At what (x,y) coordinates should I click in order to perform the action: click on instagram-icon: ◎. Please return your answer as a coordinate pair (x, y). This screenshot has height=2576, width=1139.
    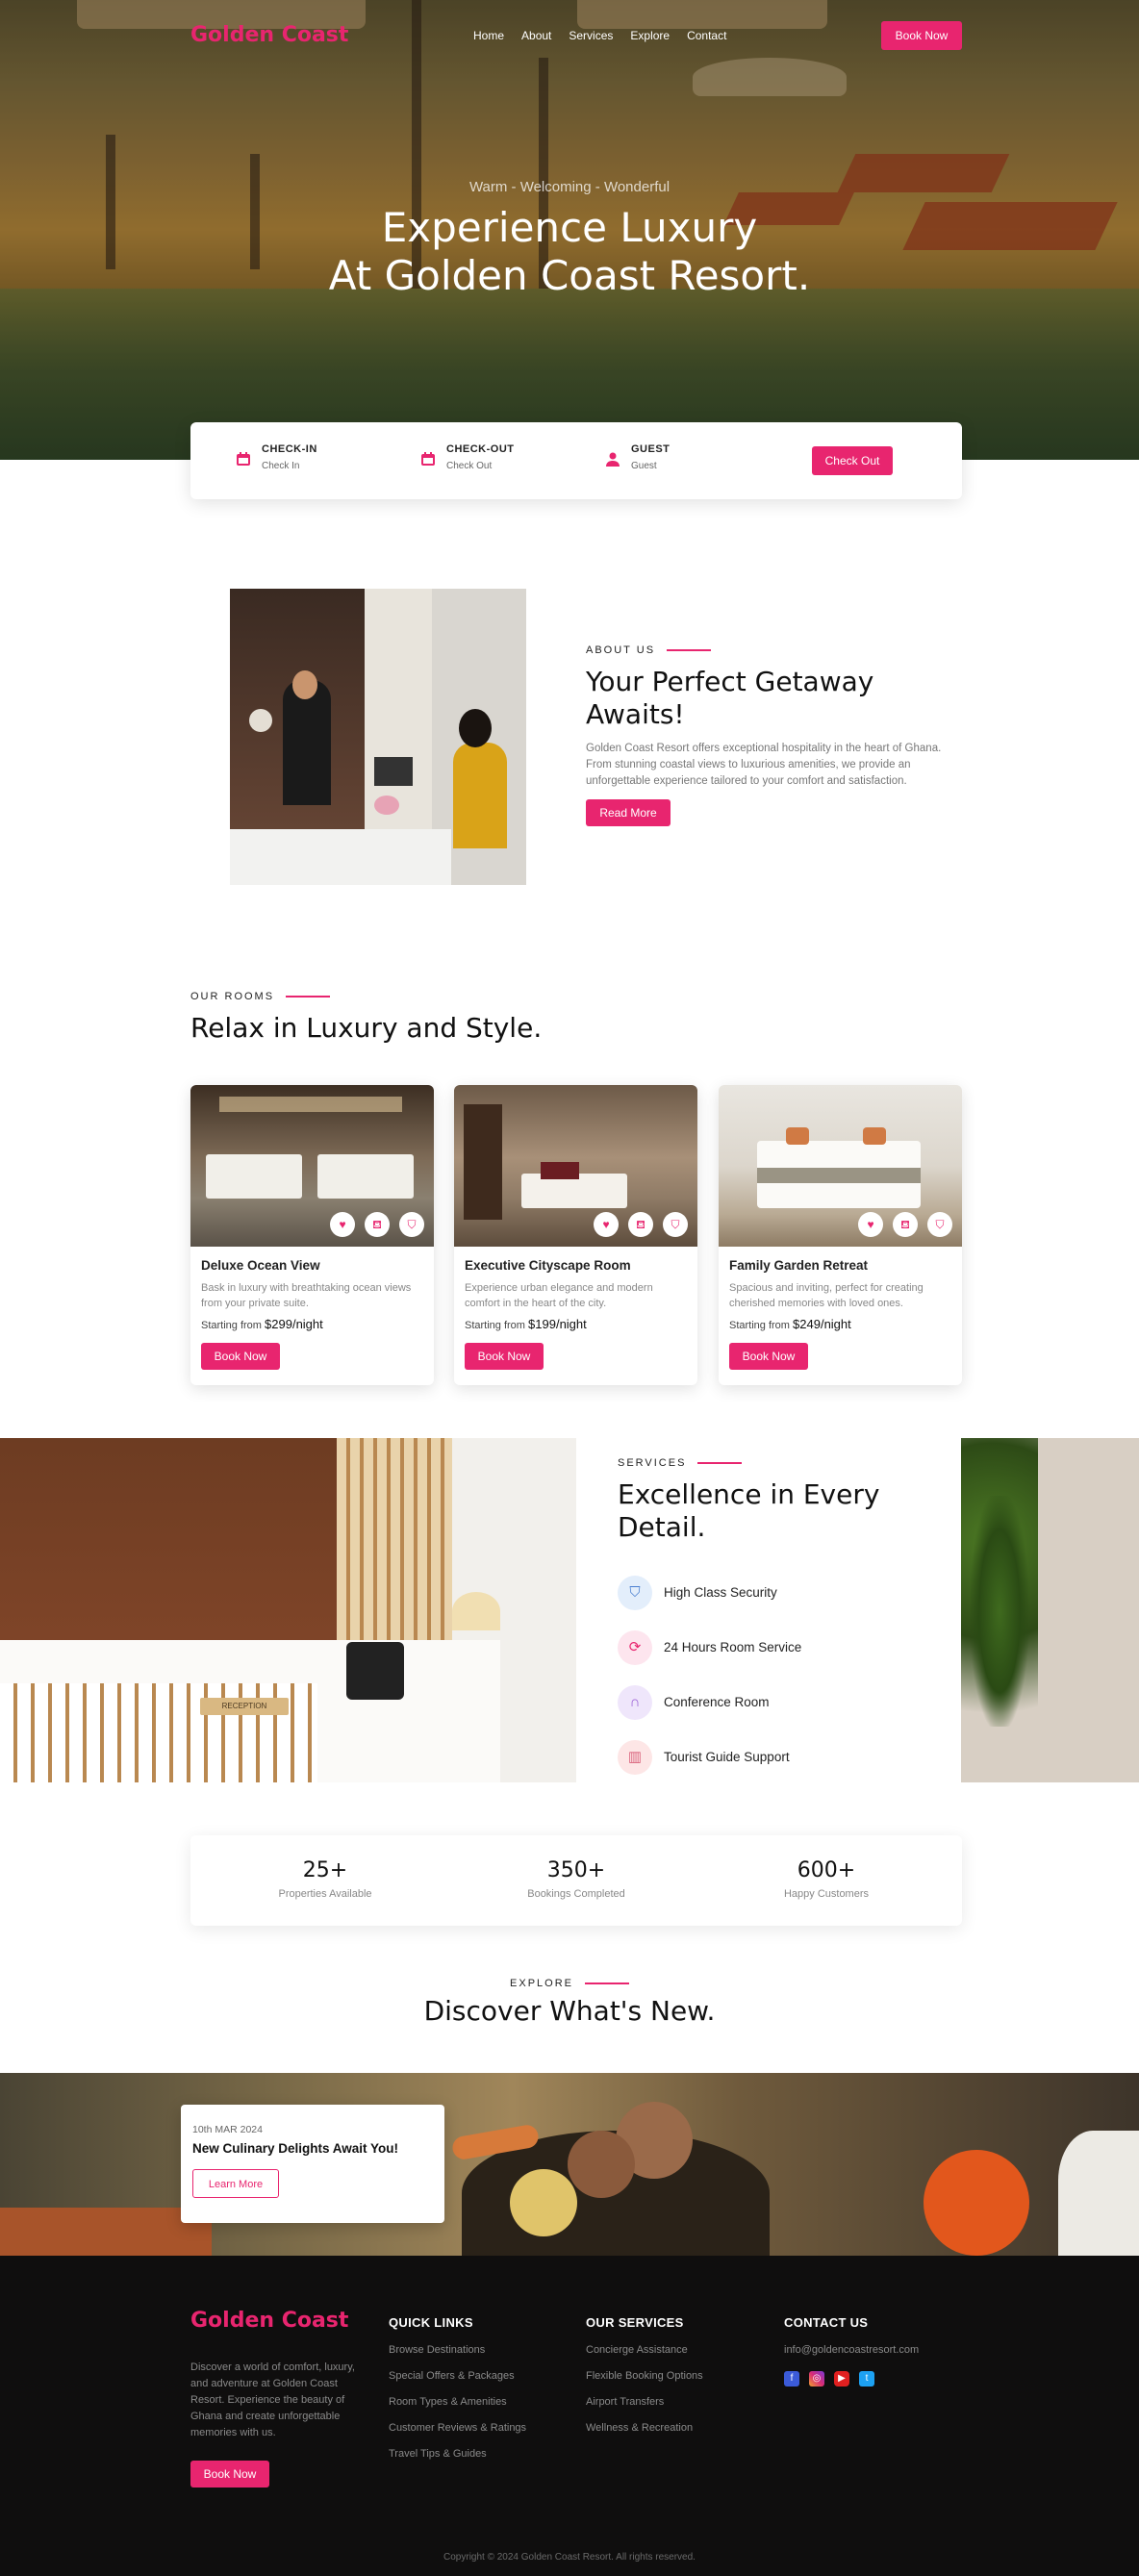
    Looking at the image, I should click on (816, 2379).